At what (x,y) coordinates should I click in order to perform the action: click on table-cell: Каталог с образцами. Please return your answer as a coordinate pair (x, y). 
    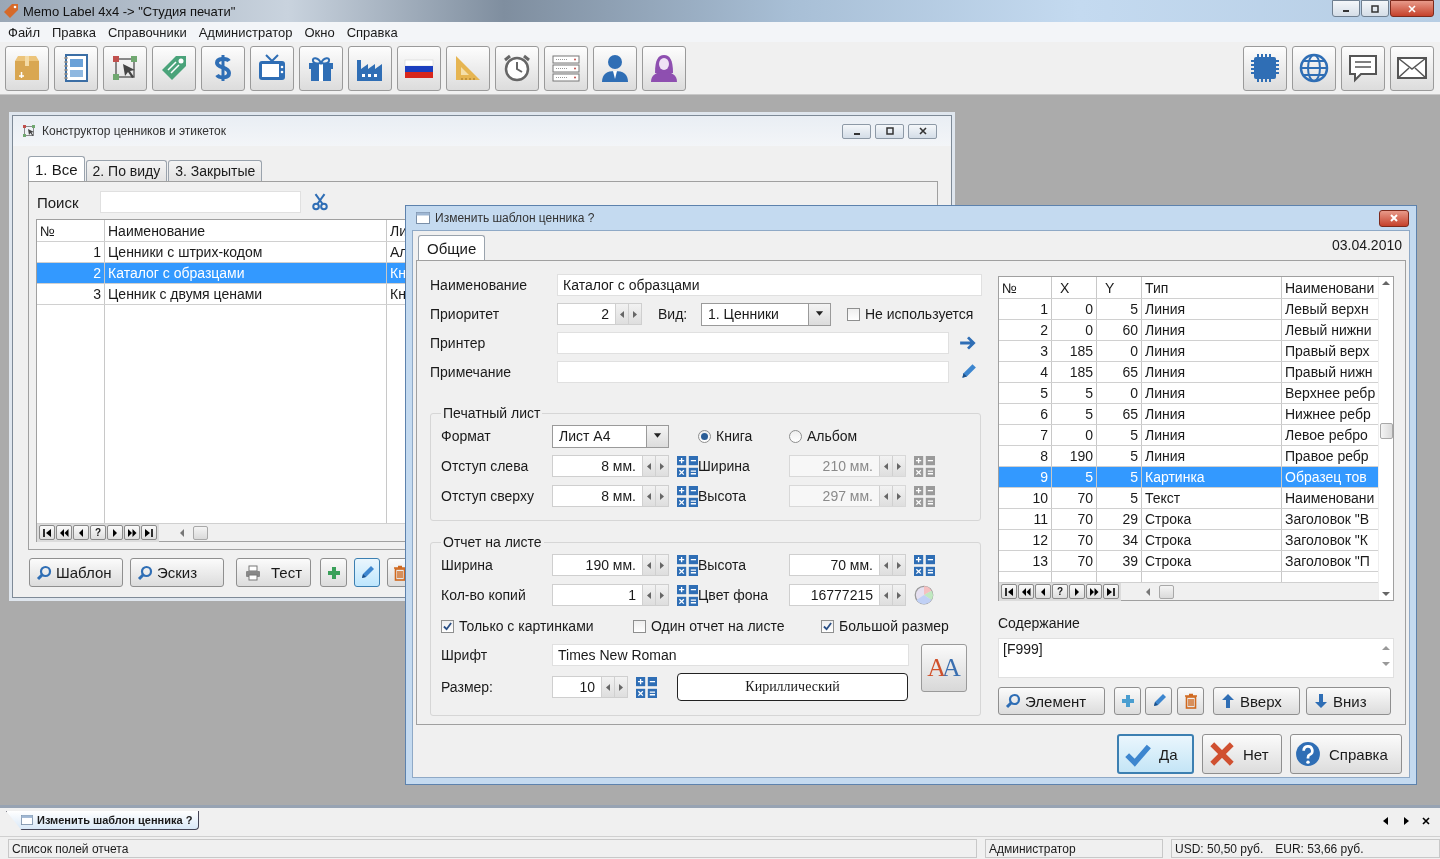
    Looking at the image, I should click on (246, 273).